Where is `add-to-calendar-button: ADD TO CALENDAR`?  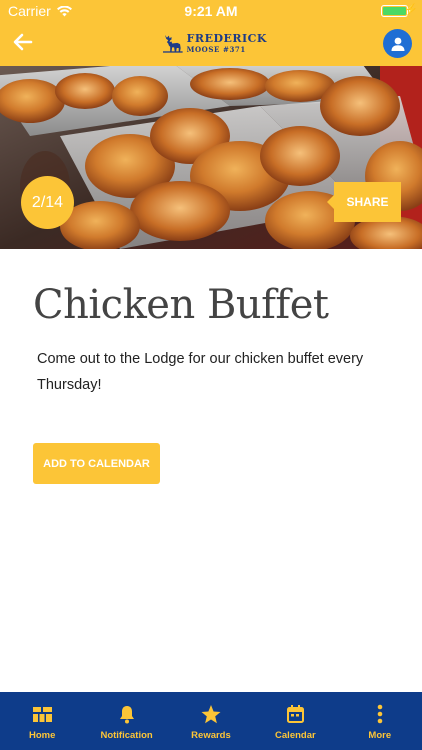
add-to-calendar-button: ADD TO CALENDAR is located at coordinates (96, 463).